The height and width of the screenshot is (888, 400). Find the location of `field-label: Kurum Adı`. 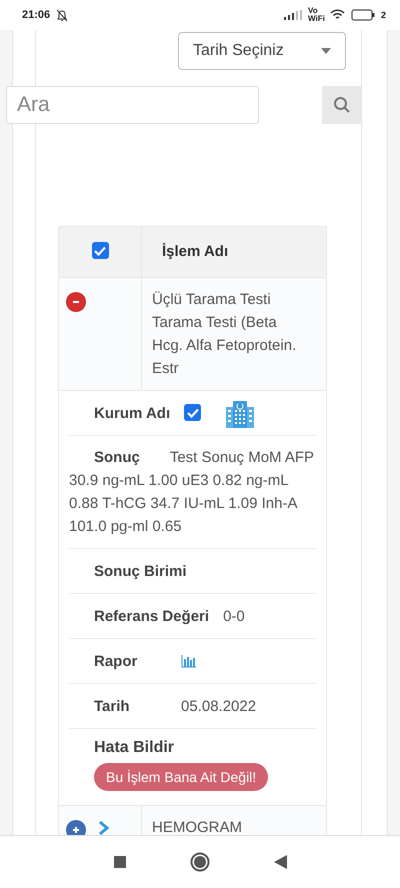

field-label: Kurum Adı is located at coordinates (132, 413).